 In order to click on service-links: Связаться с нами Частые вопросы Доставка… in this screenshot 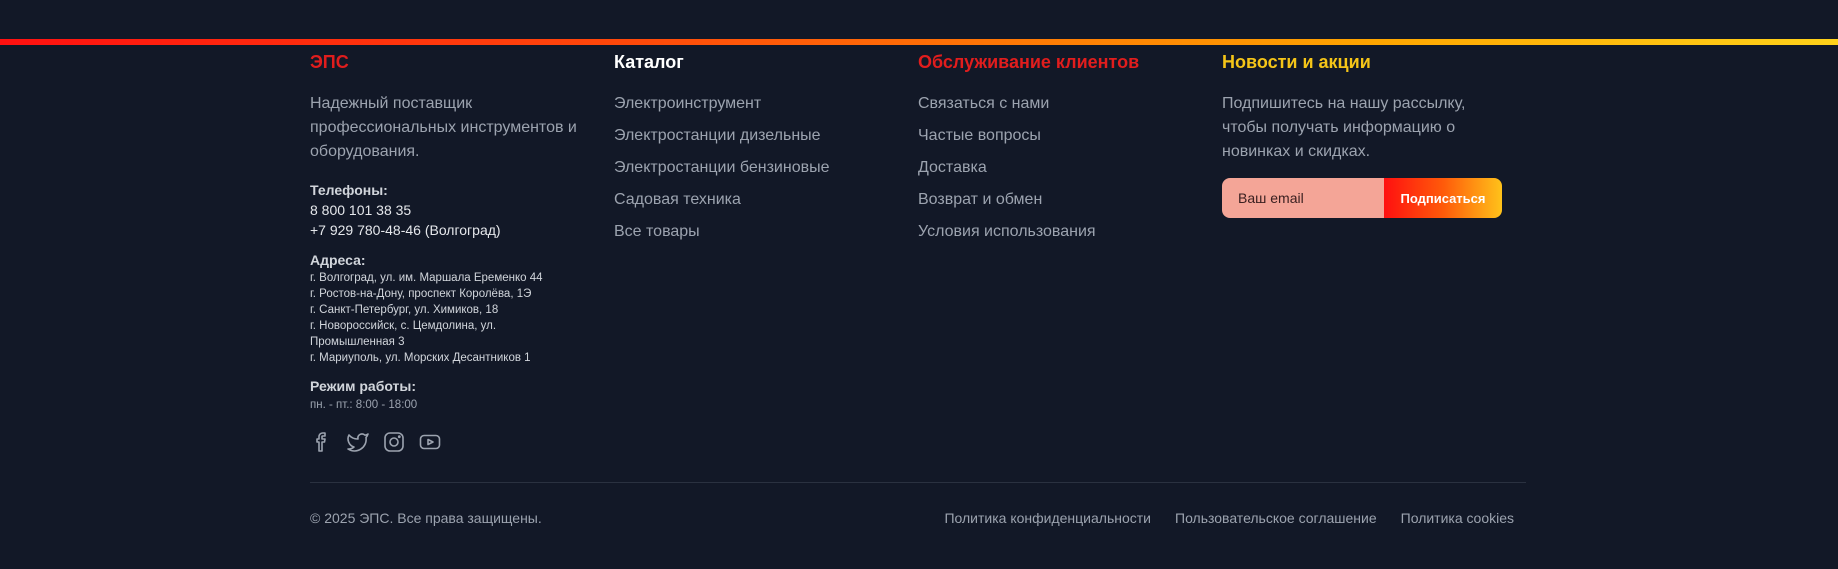, I will do `click(1070, 168)`.